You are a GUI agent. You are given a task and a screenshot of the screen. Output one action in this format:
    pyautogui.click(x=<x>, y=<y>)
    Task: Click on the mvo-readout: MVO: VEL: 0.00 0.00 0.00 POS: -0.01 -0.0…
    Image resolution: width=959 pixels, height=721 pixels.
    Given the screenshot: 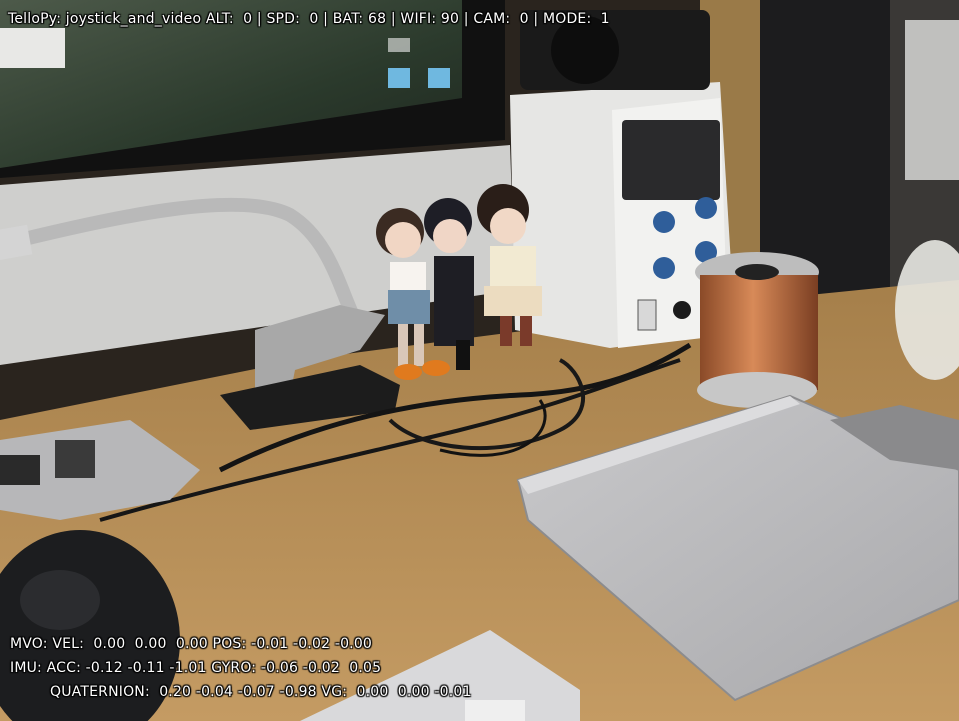 What is the action you would take?
    pyautogui.click(x=191, y=644)
    